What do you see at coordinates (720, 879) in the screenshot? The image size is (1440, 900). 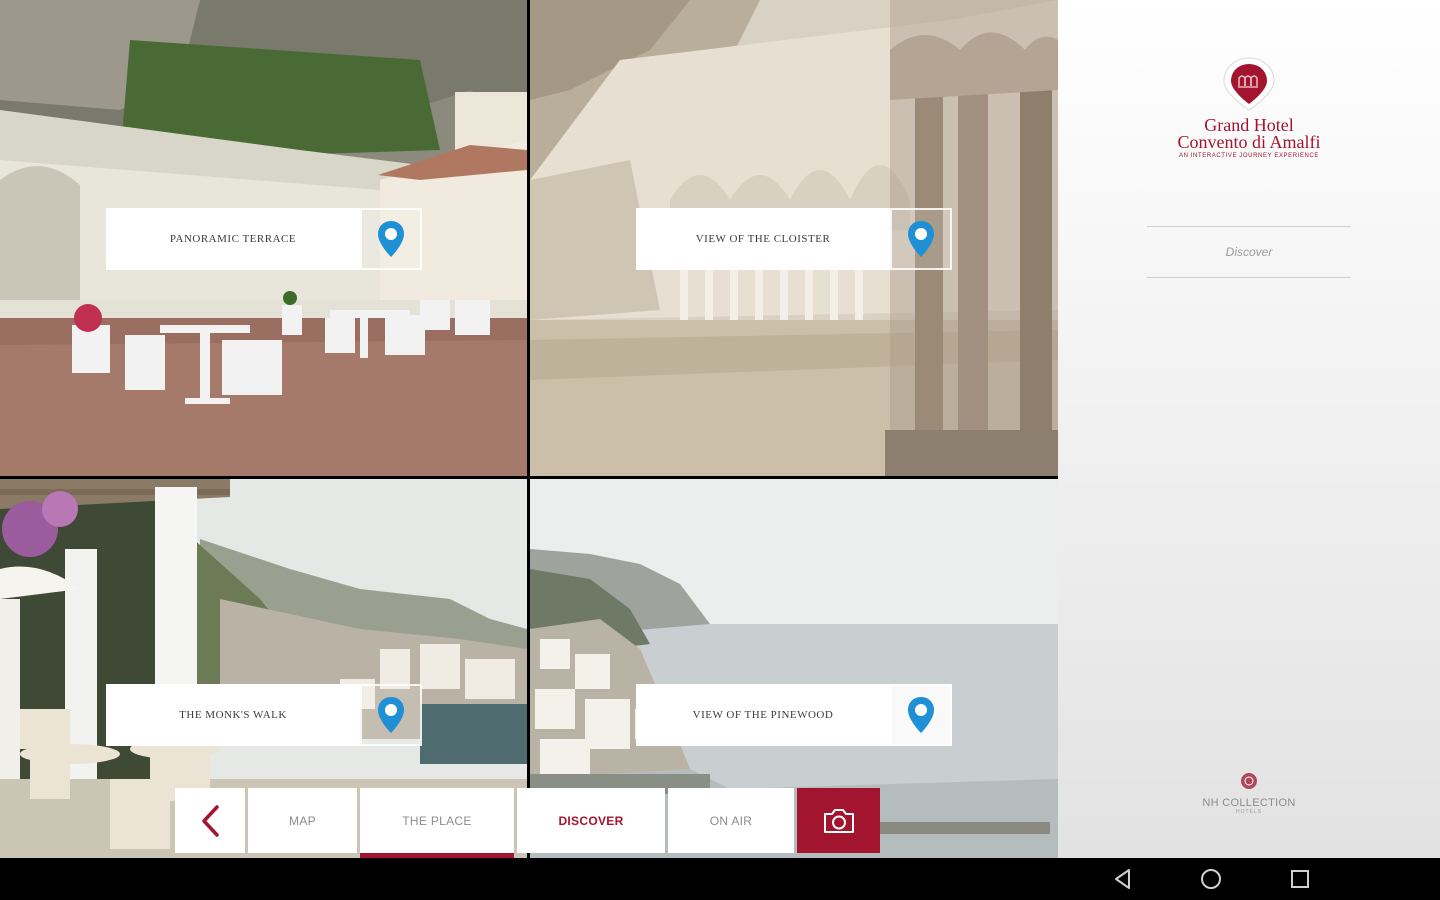 I see `system-navigation-bar` at bounding box center [720, 879].